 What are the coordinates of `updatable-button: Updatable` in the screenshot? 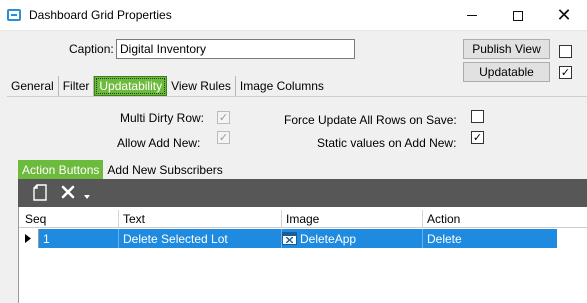 It's located at (506, 72).